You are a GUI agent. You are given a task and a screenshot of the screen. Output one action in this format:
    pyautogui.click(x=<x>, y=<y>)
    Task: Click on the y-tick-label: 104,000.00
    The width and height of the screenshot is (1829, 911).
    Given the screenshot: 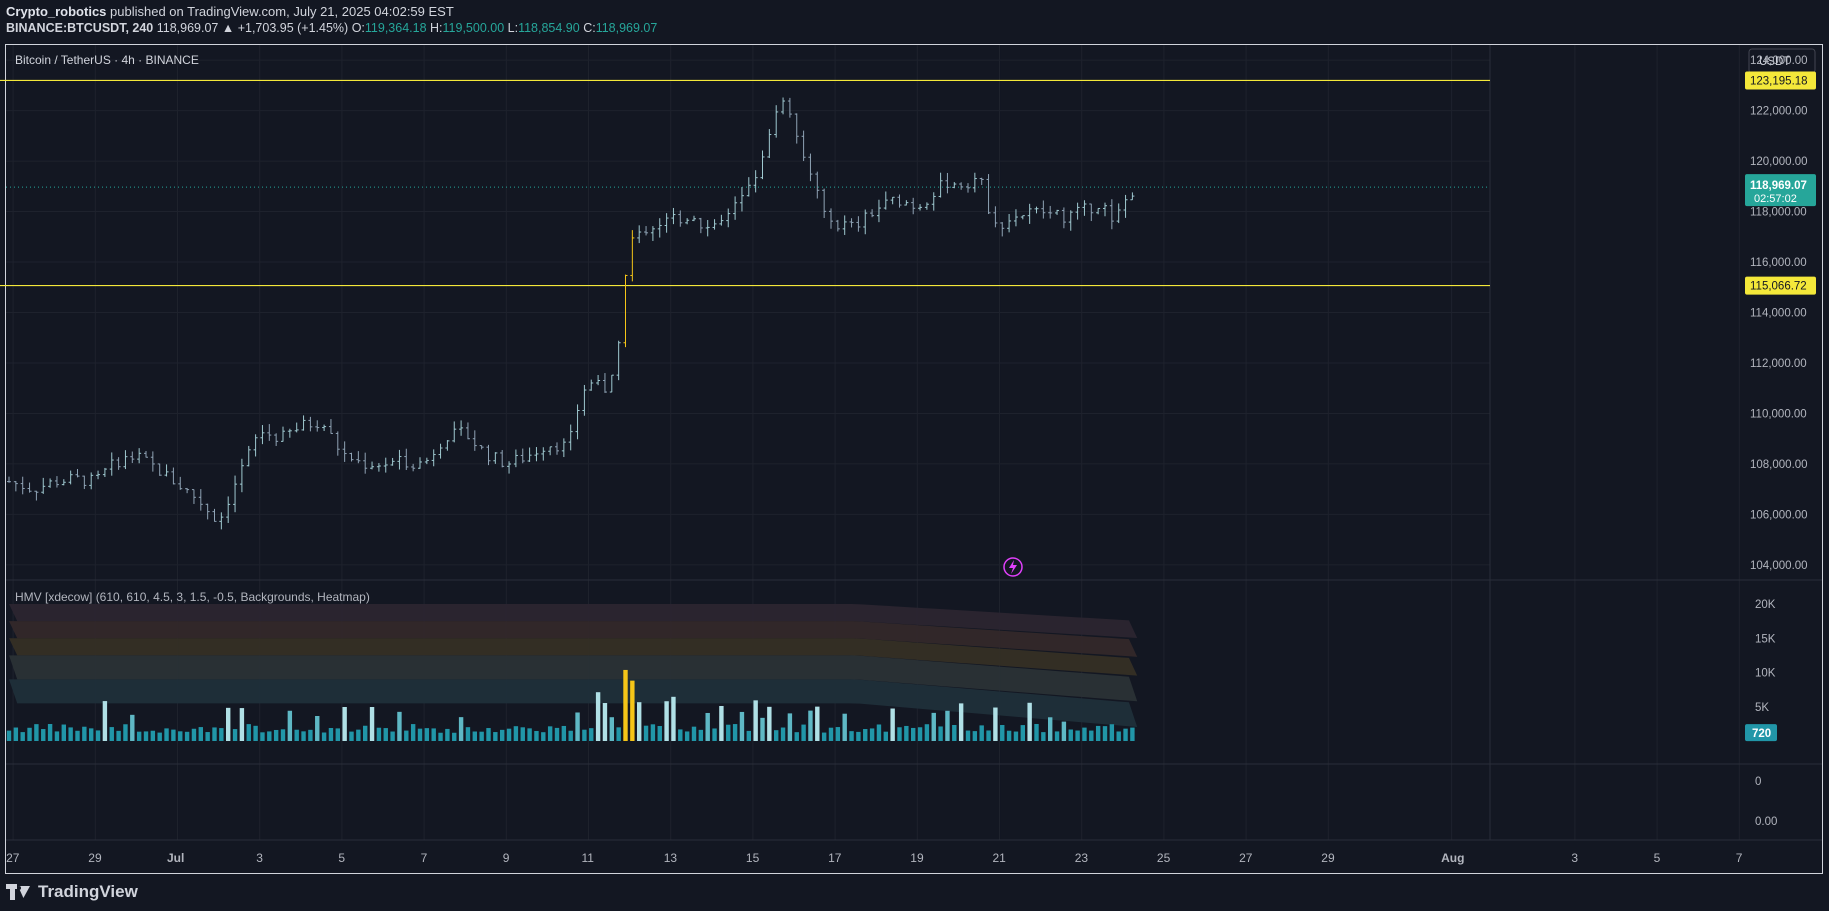 What is the action you would take?
    pyautogui.click(x=1779, y=566)
    